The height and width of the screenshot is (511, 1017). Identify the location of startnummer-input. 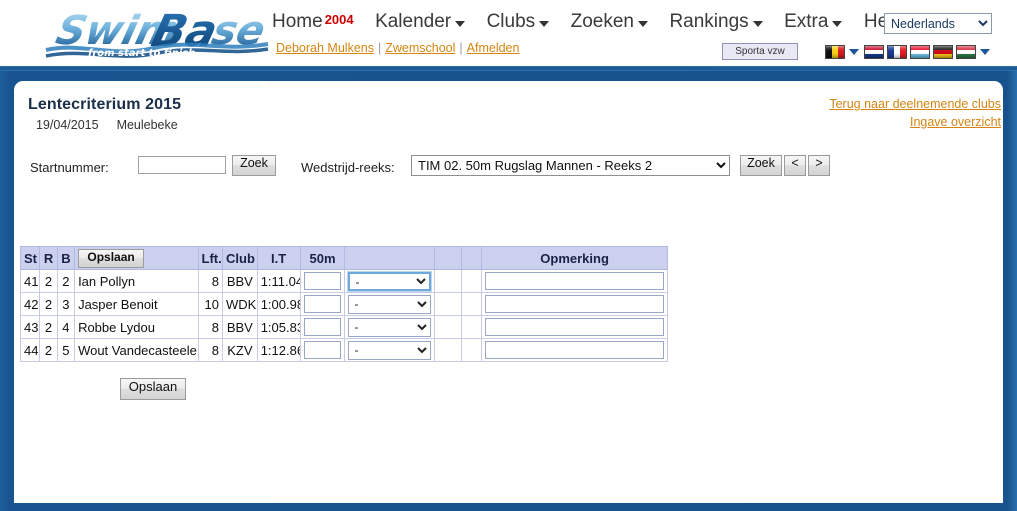
(182, 165).